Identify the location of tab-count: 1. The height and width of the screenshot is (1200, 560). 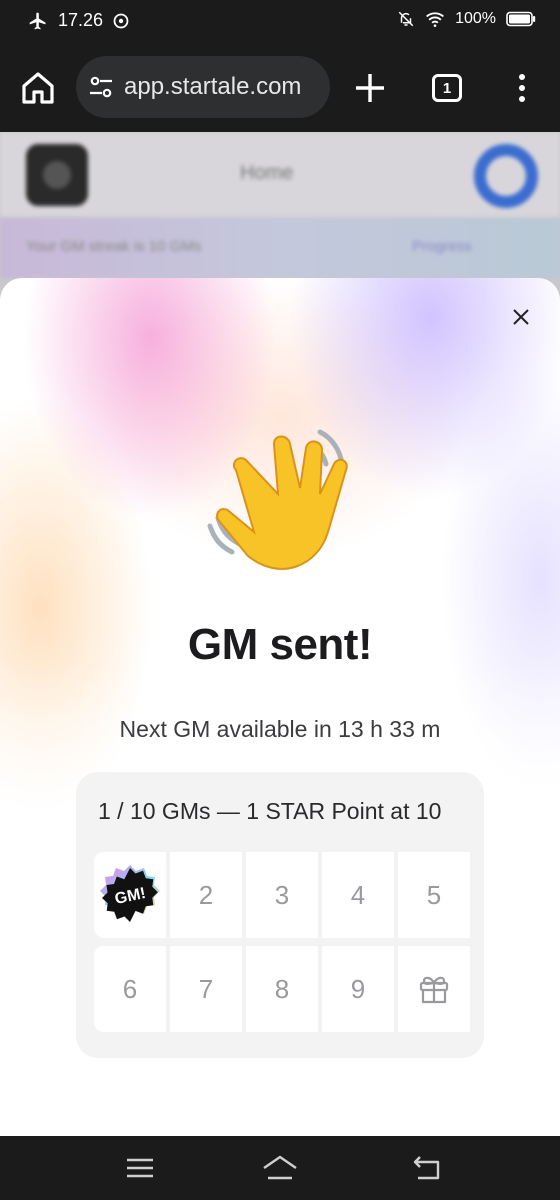
(447, 88).